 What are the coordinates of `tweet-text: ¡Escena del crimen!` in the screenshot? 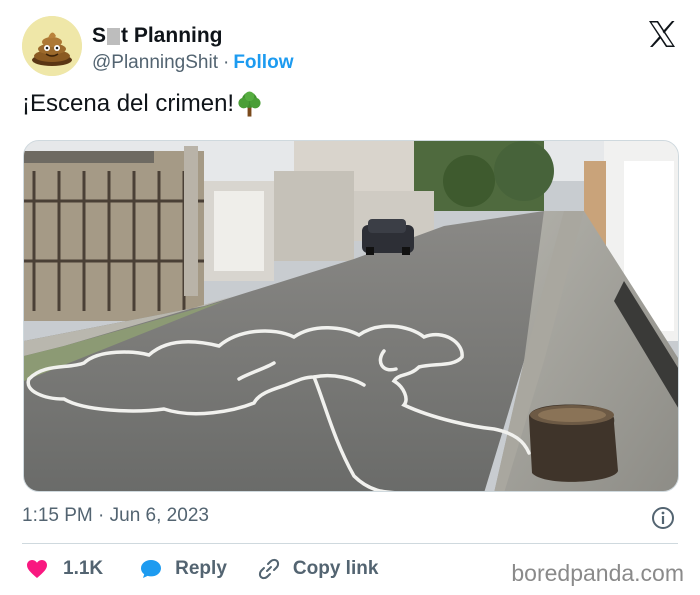 It's located at (142, 104).